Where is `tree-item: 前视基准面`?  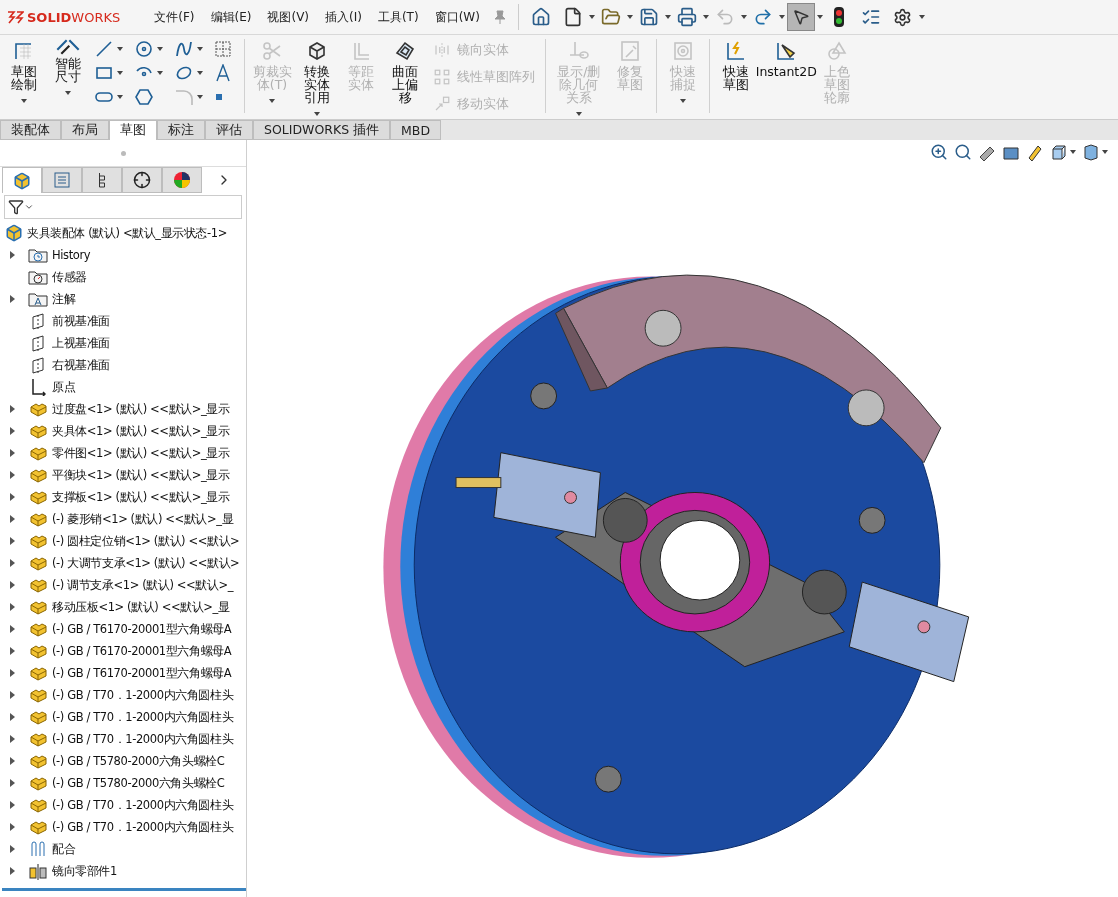 tree-item: 前视基准面 is located at coordinates (81, 321).